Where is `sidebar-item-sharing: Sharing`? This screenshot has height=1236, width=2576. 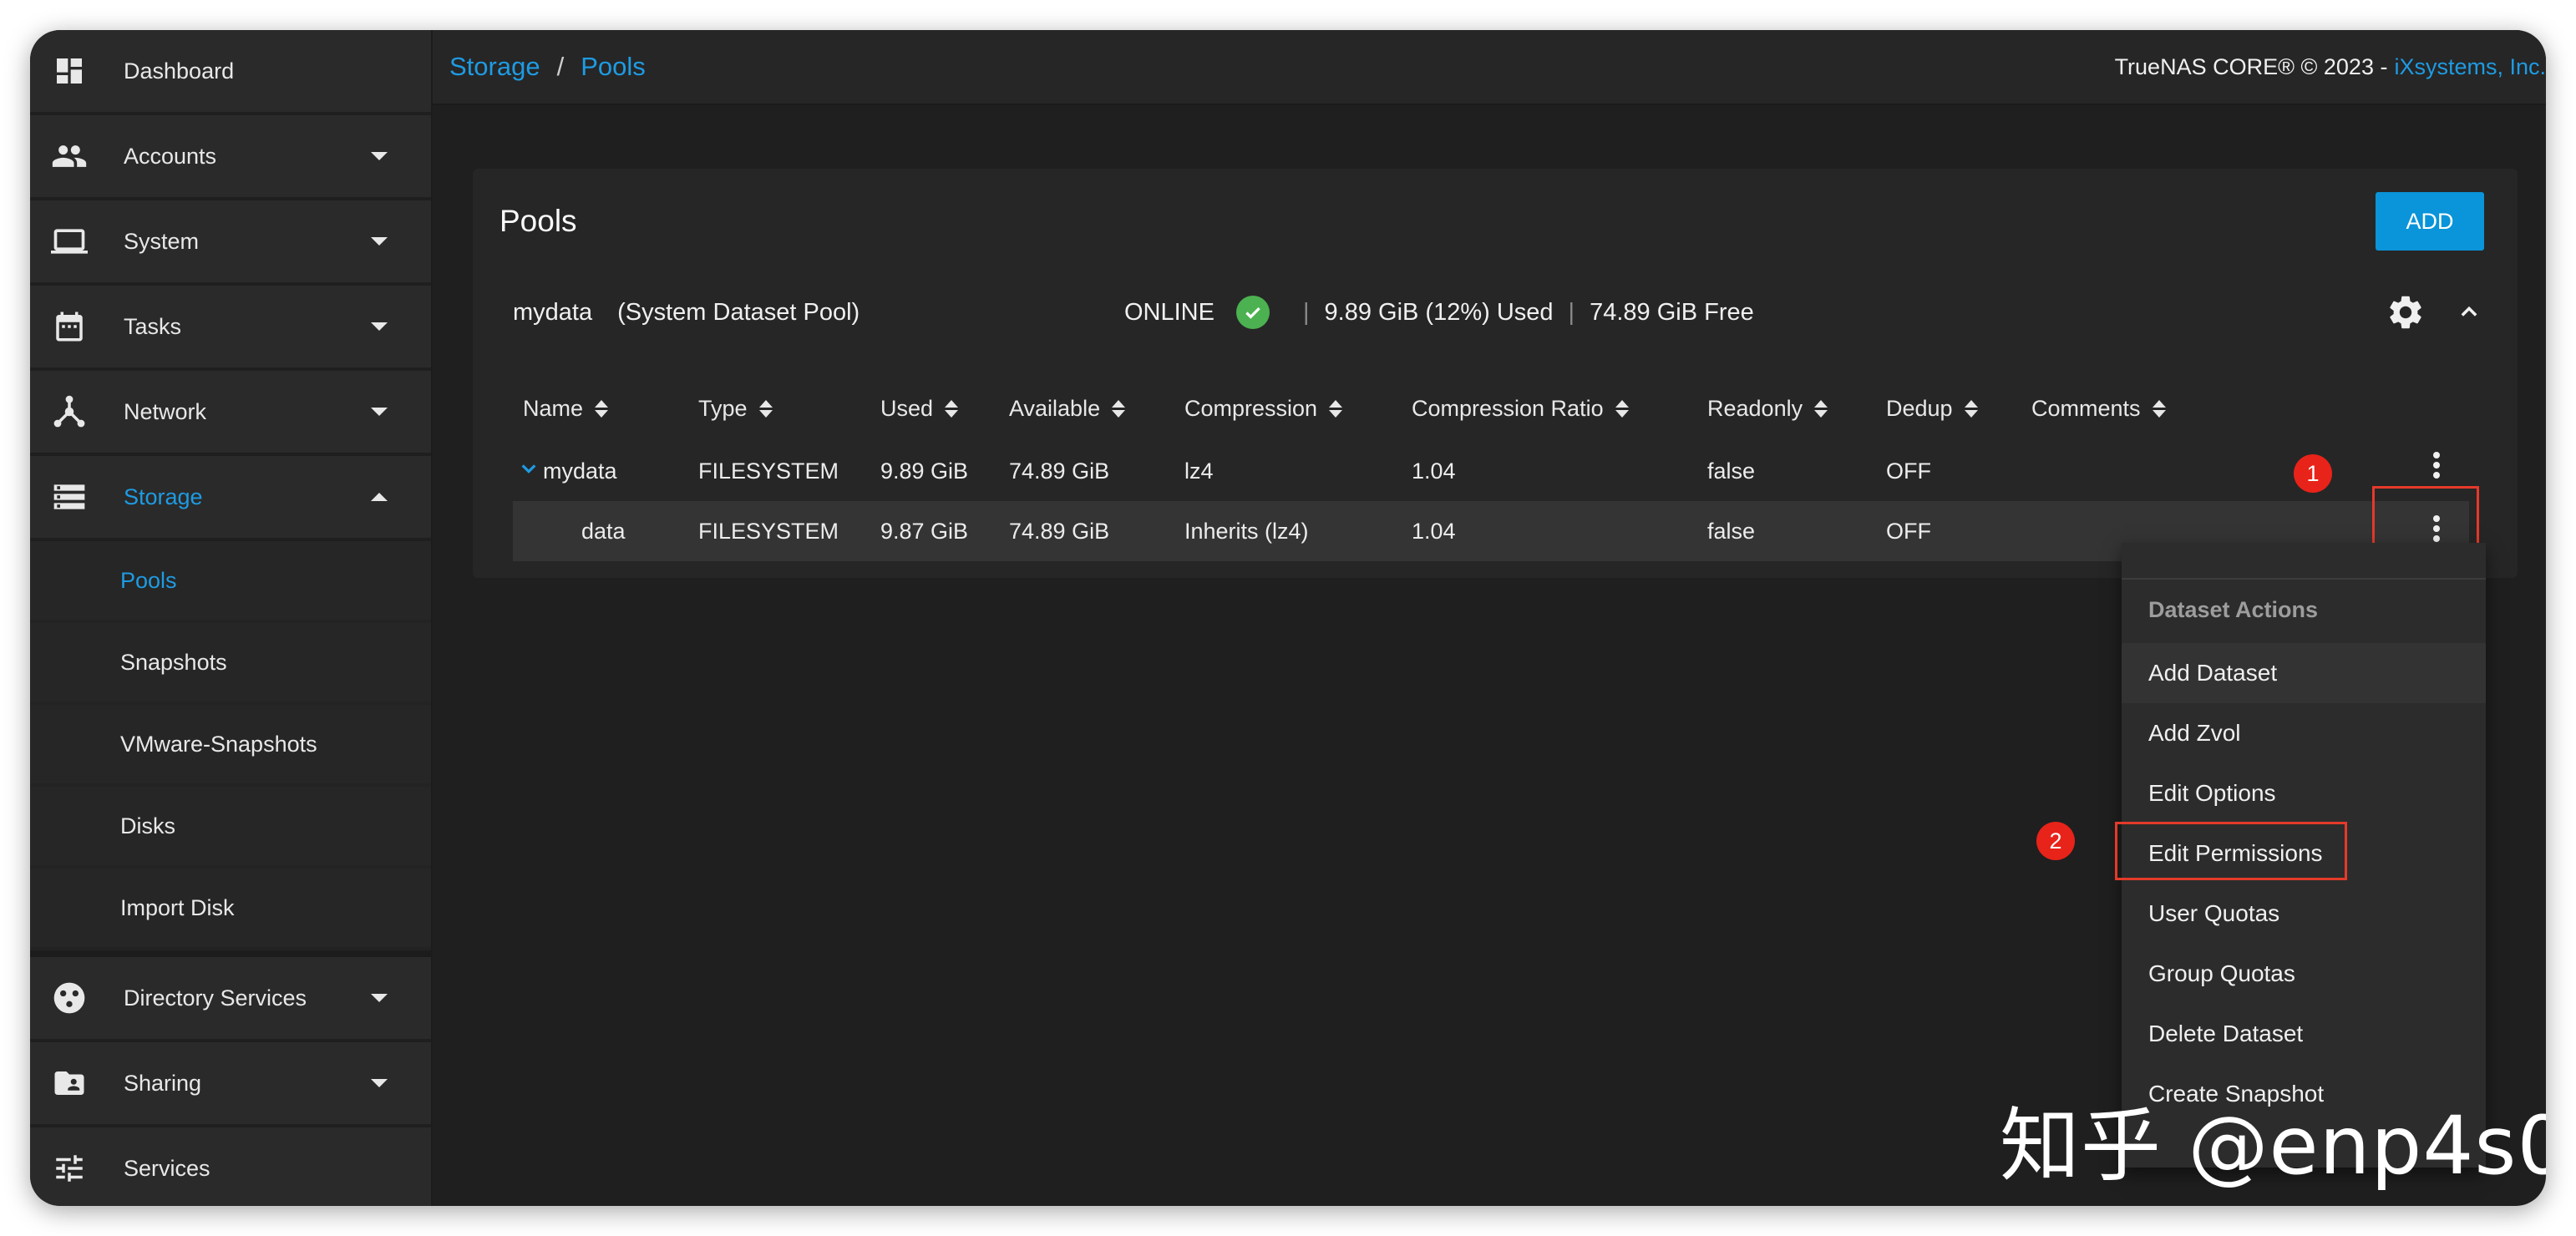 sidebar-item-sharing: Sharing is located at coordinates (230, 1084).